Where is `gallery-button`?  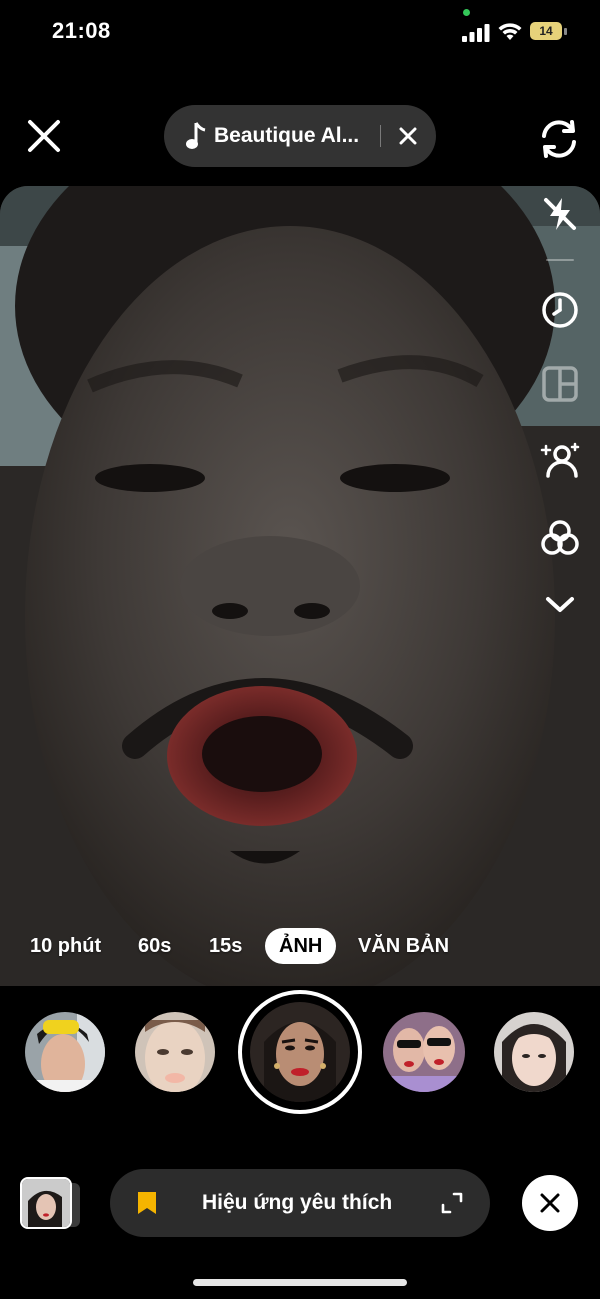 gallery-button is located at coordinates (46, 1203).